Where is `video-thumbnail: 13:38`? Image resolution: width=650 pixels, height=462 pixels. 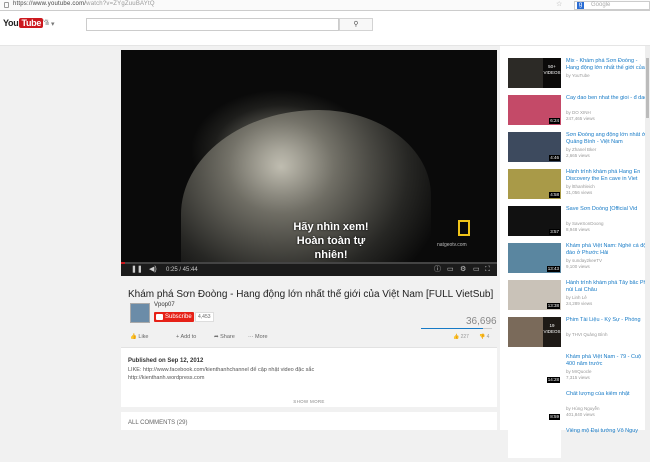 video-thumbnail: 13:38 is located at coordinates (534, 295).